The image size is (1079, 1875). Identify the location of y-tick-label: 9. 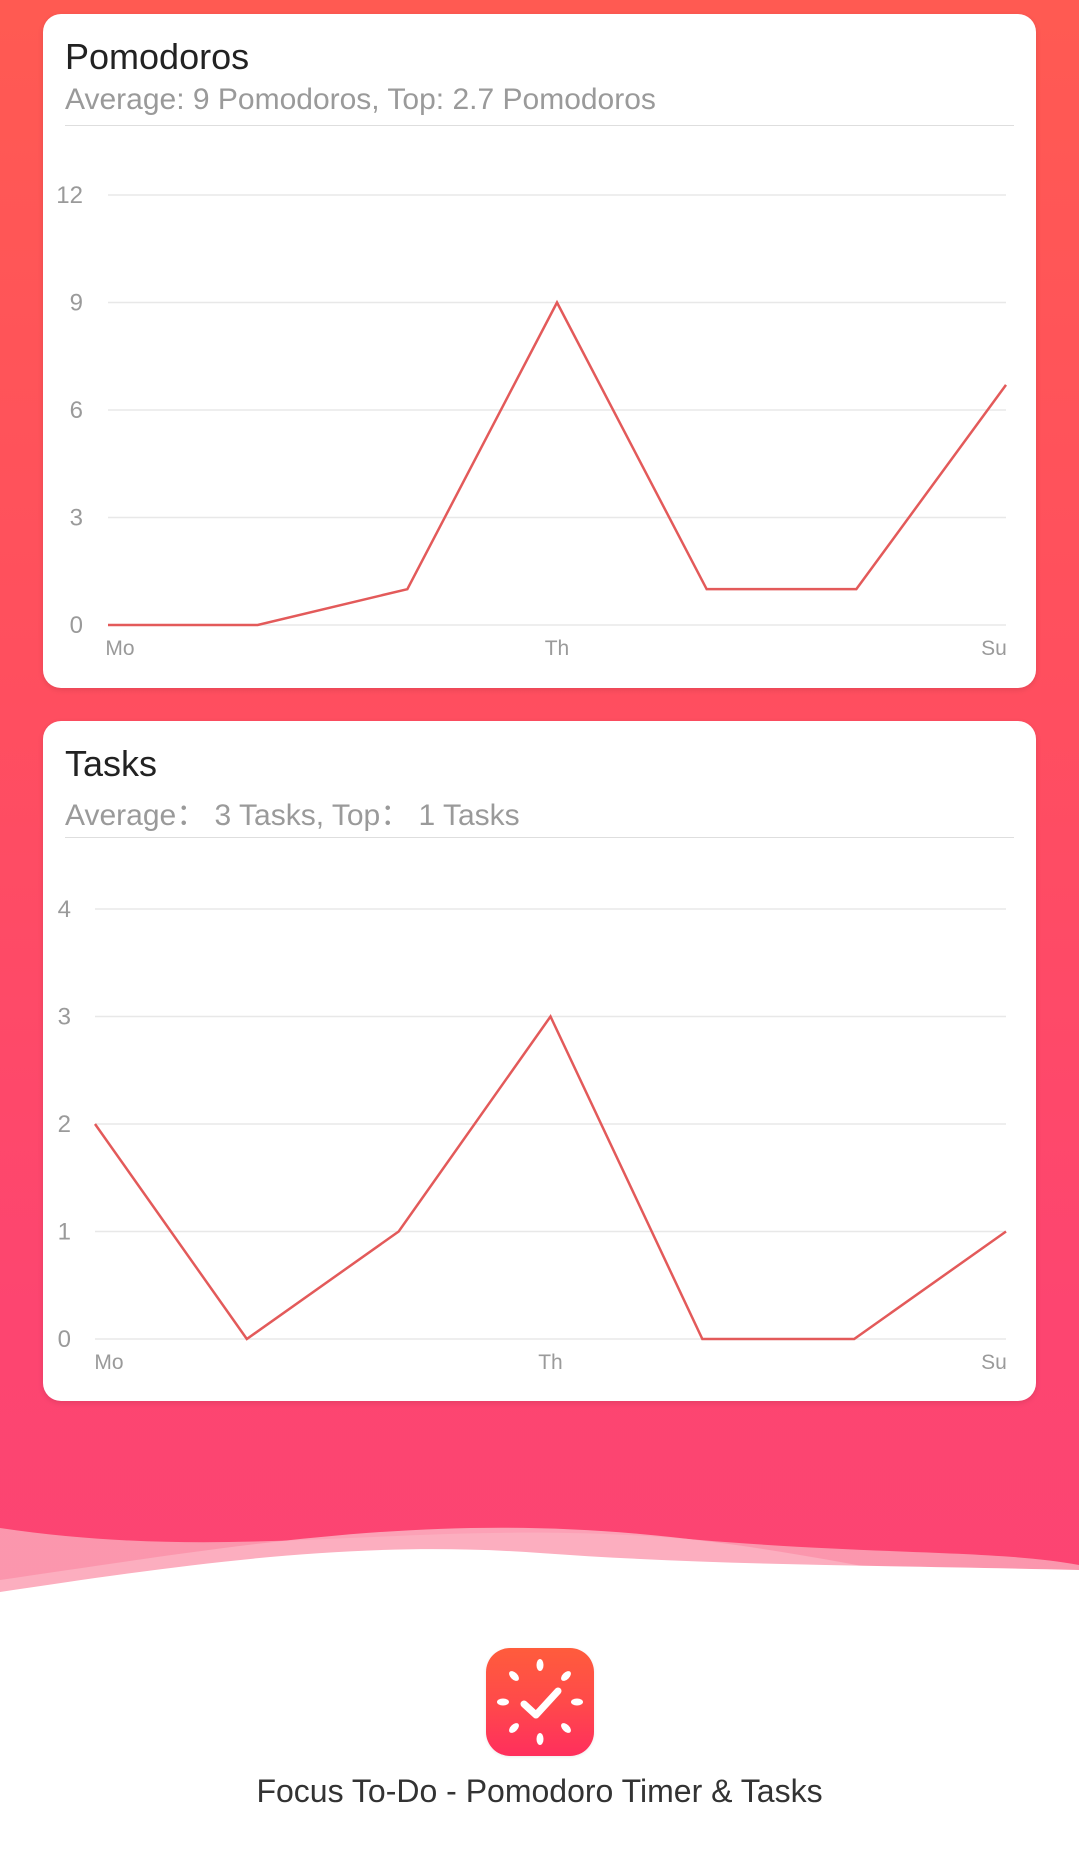
(76, 303).